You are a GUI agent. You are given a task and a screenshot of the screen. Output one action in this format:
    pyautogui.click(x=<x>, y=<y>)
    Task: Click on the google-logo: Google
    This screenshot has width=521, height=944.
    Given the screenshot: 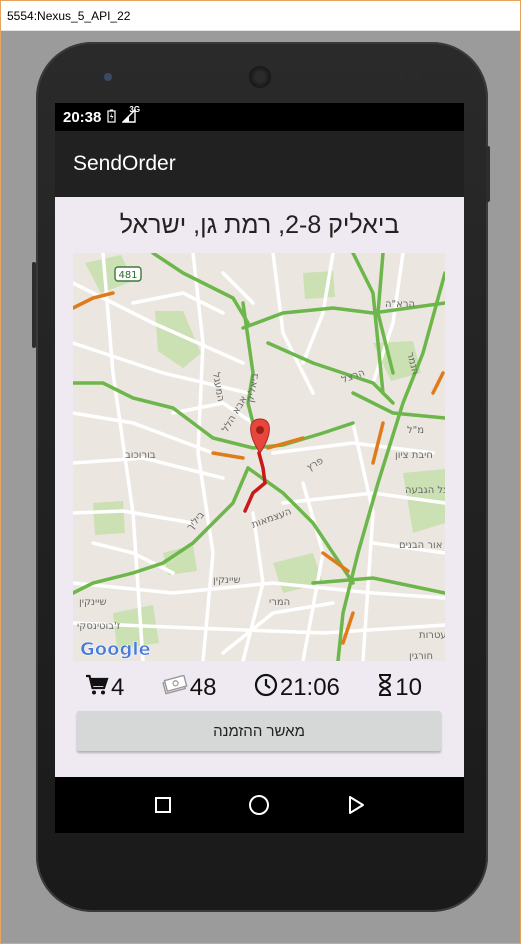 What is the action you would take?
    pyautogui.click(x=115, y=649)
    